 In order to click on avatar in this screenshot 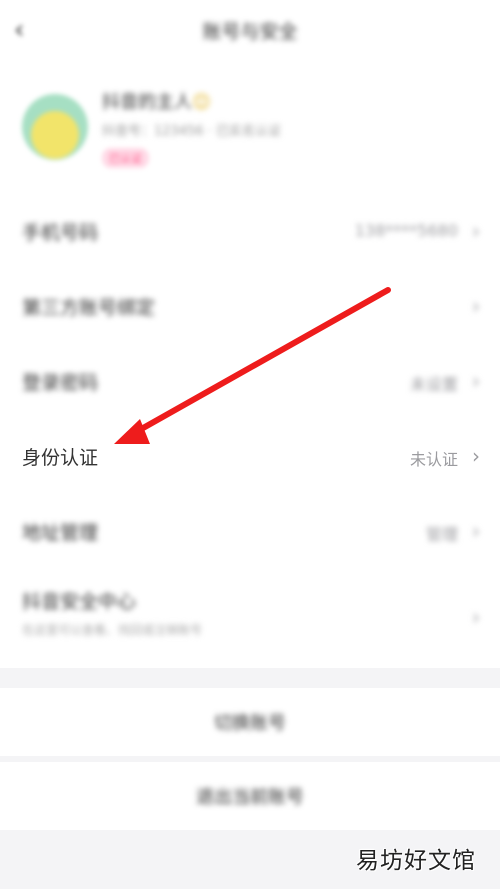, I will do `click(55, 127)`.